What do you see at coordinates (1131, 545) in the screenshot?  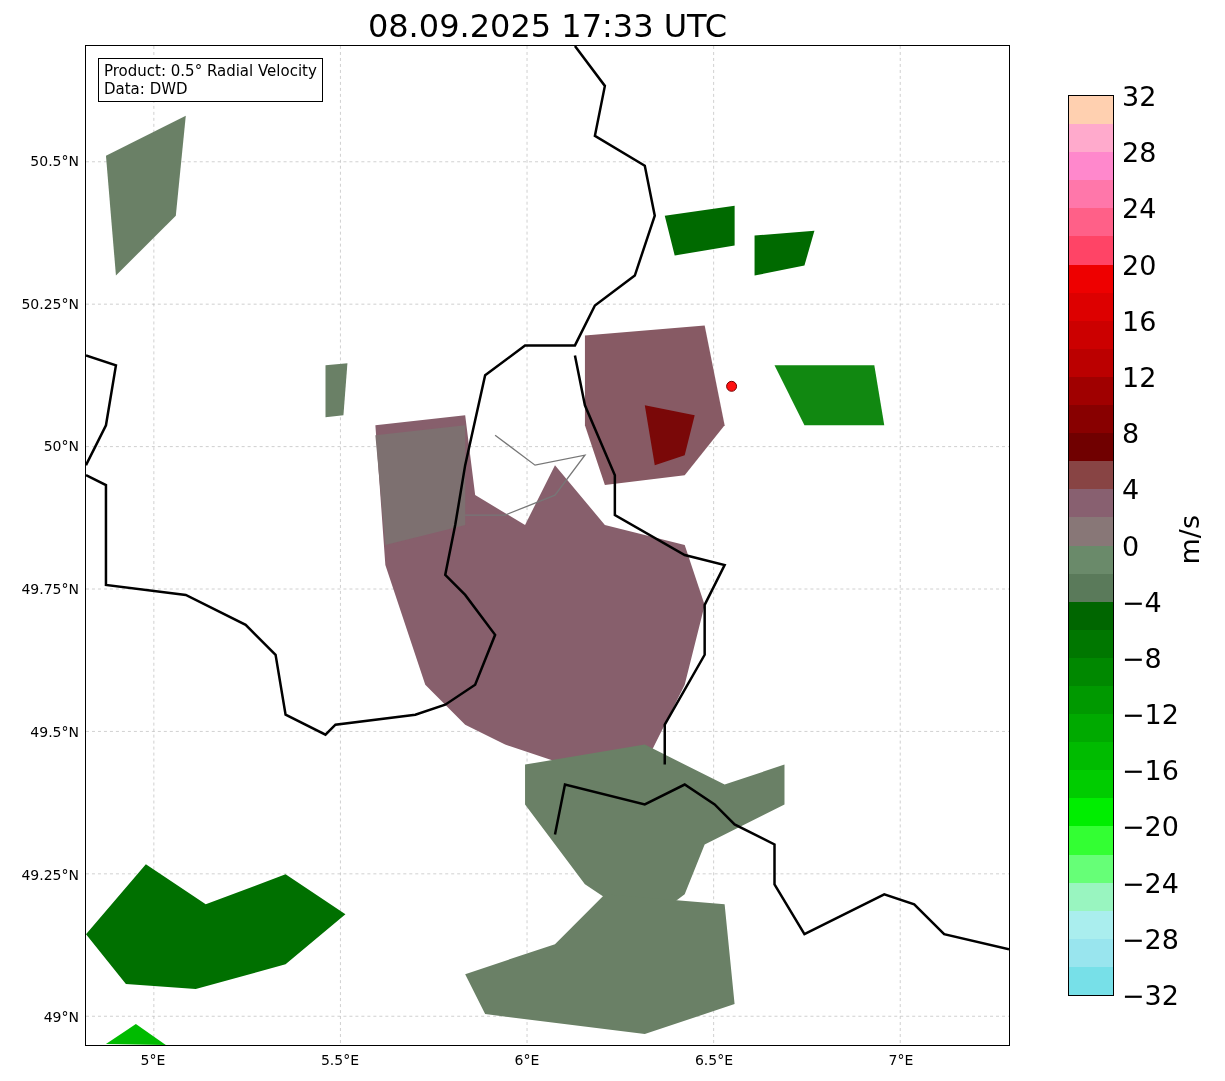 I see `colorbar-tick-label: 0` at bounding box center [1131, 545].